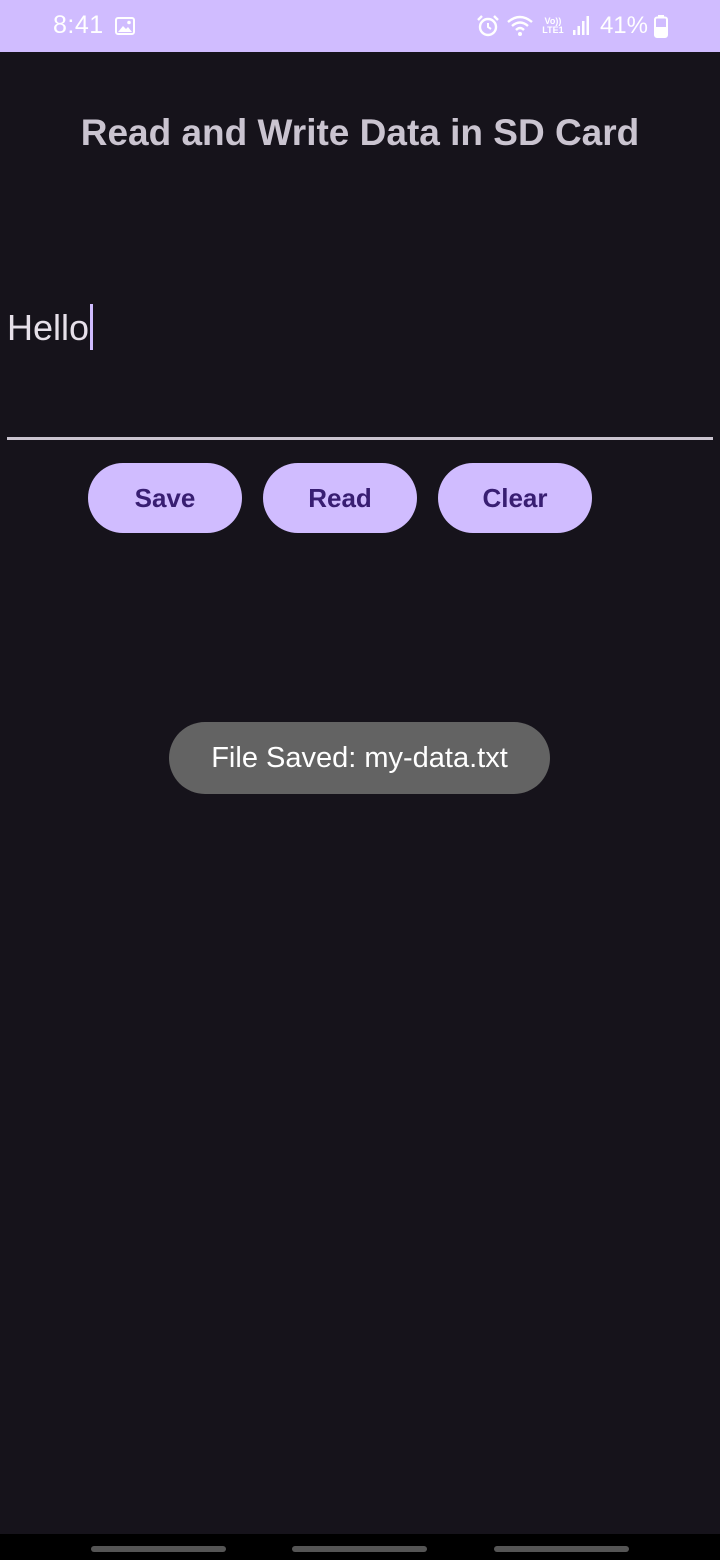 The height and width of the screenshot is (1560, 720). I want to click on home-nav-handle, so click(359, 1549).